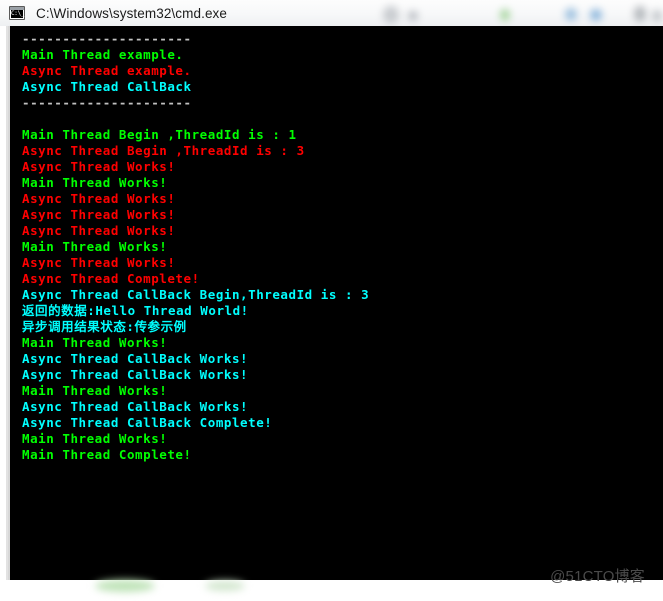 The height and width of the screenshot is (601, 663). Describe the element at coordinates (104, 326) in the screenshot. I see `console-line: 异步调用结果状态:传参示例` at that location.